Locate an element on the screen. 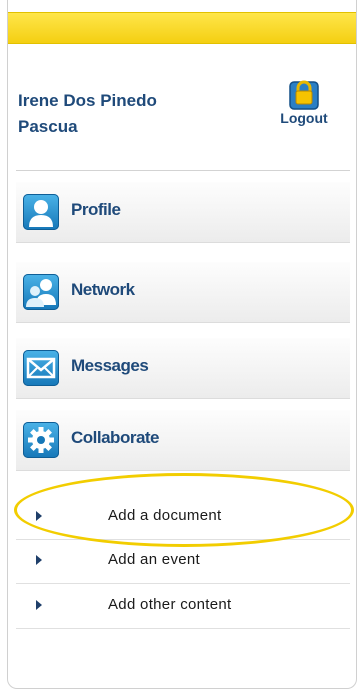 The width and height of the screenshot is (358, 691). divider is located at coordinates (183, 170).